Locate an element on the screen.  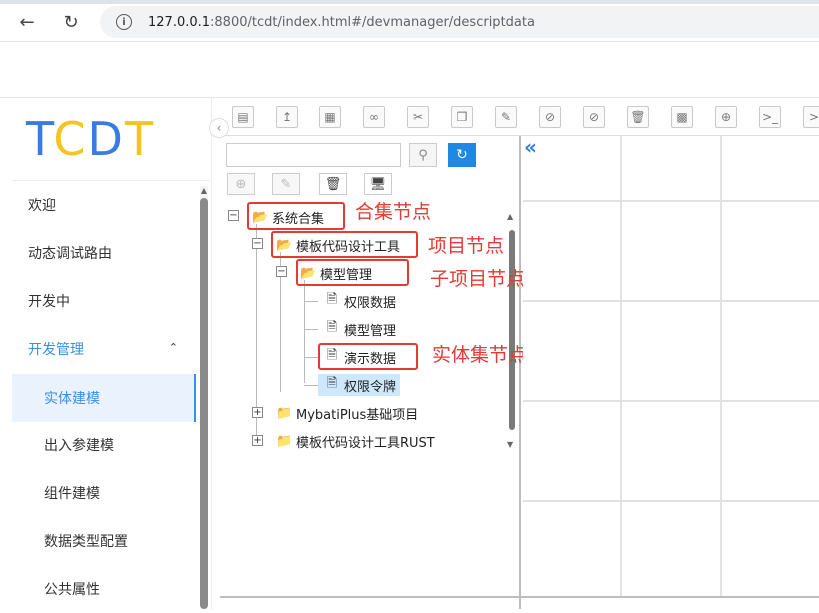
tree-node-model-management: 🗎 模型管理 is located at coordinates (360, 329).